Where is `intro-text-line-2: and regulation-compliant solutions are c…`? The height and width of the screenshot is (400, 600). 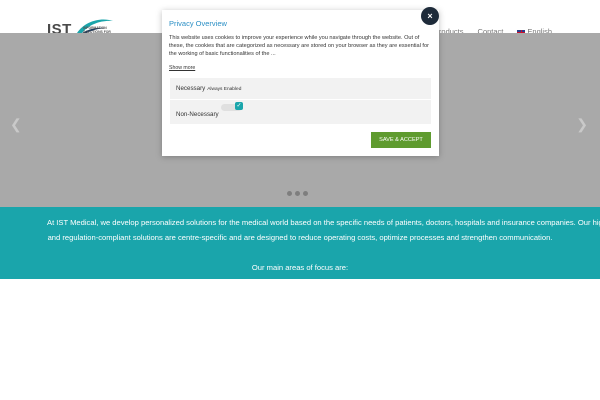 intro-text-line-2: and regulation-compliant solutions are c… is located at coordinates (300, 237).